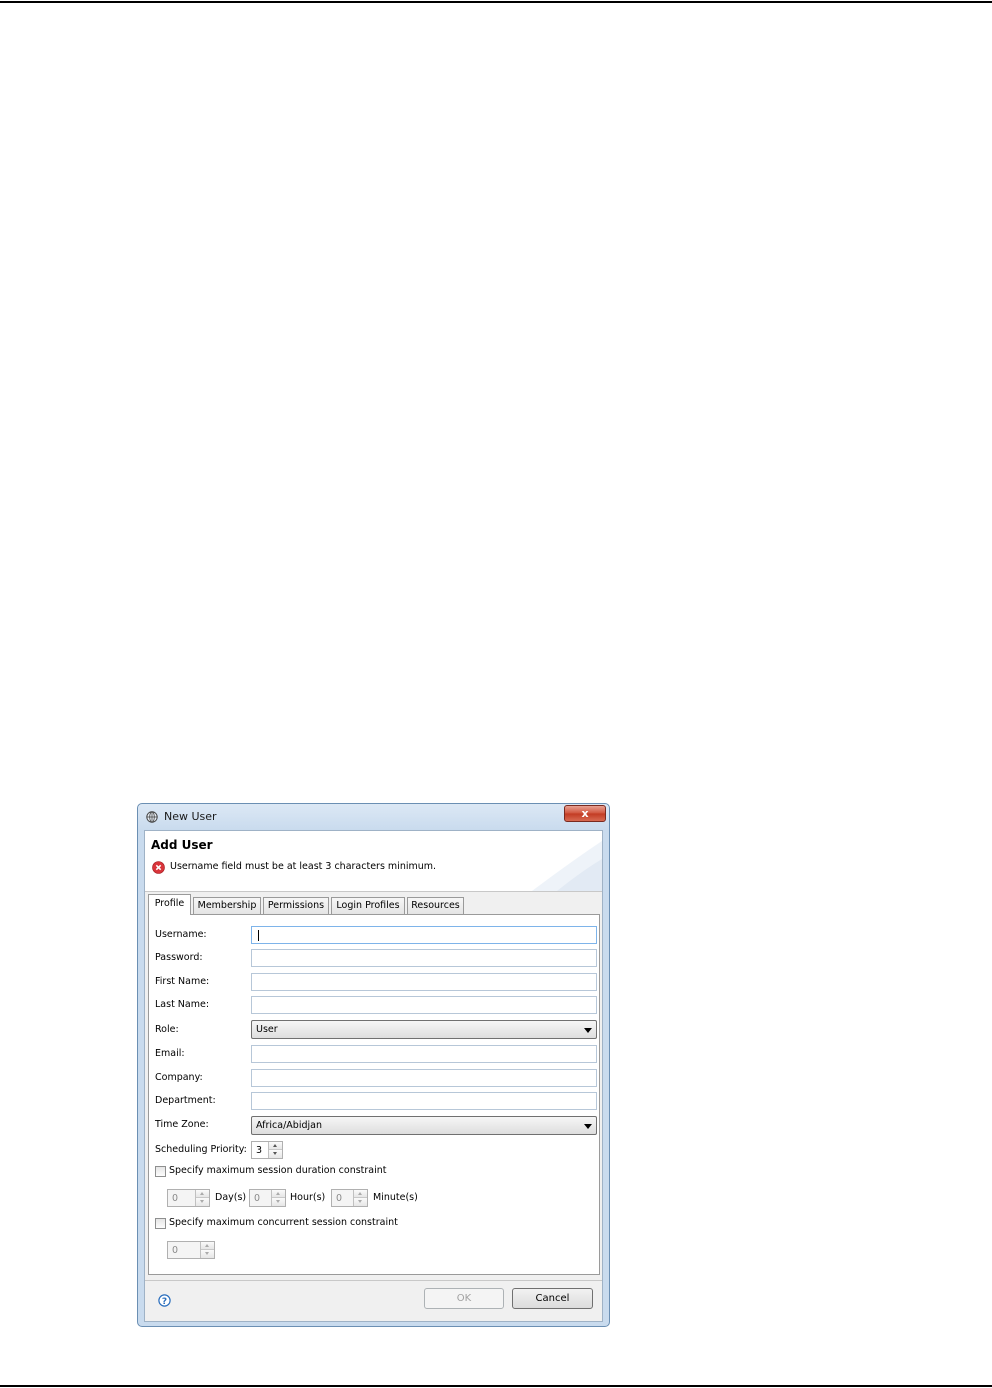  I want to click on email-input, so click(424, 1054).